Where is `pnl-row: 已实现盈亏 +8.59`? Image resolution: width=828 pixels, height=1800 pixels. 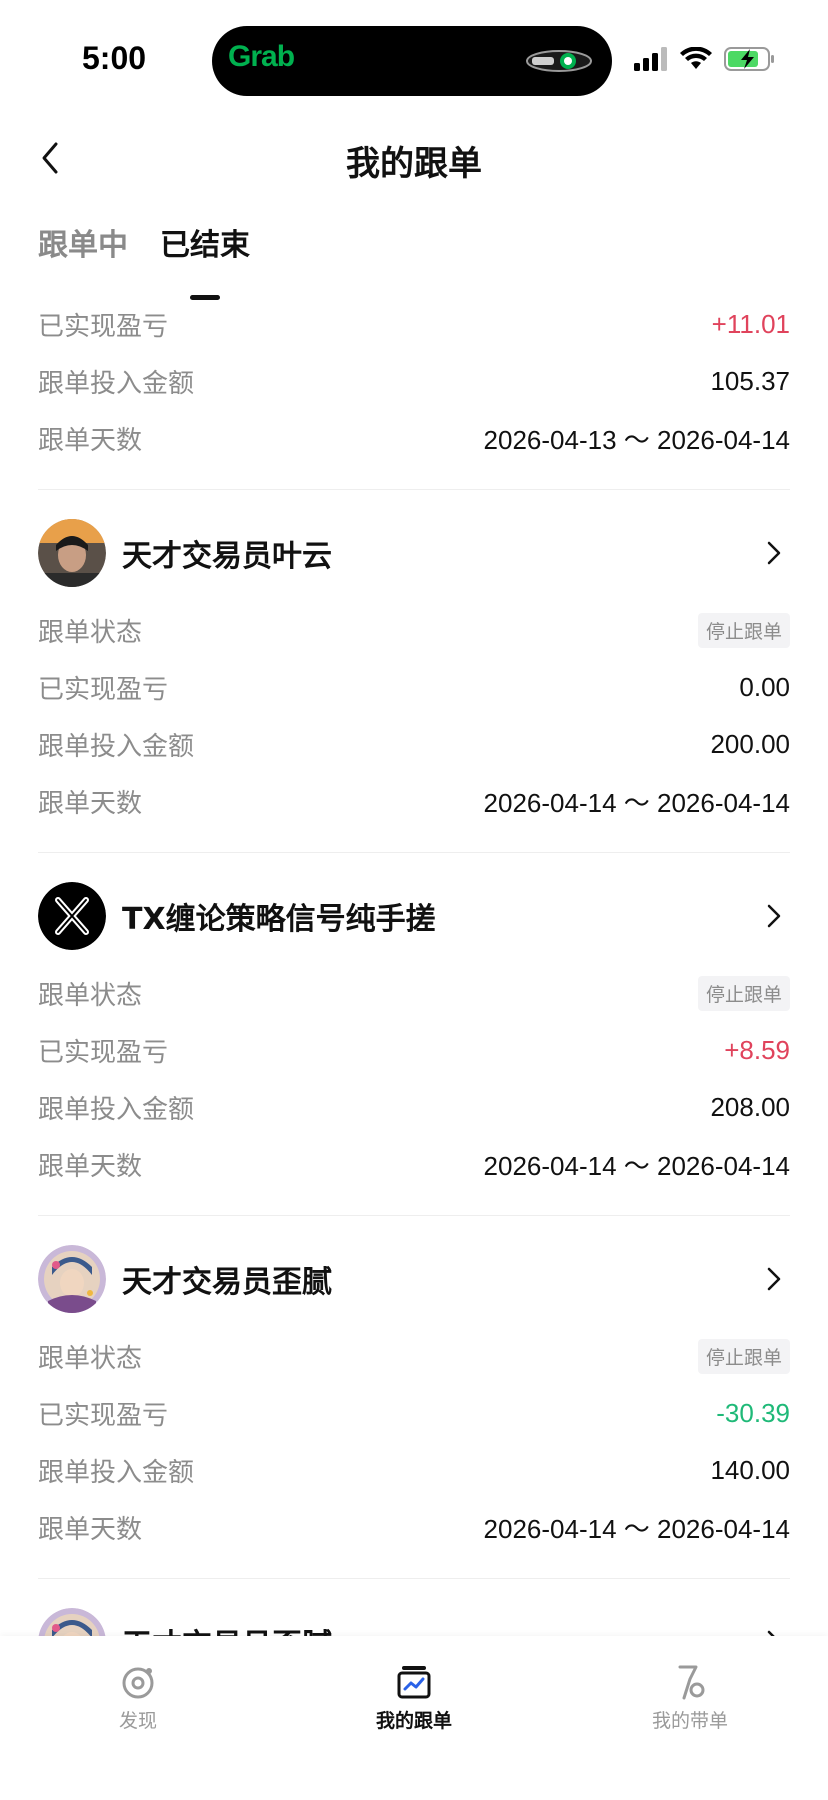
pnl-row: 已实现盈亏 +8.59 is located at coordinates (414, 1050).